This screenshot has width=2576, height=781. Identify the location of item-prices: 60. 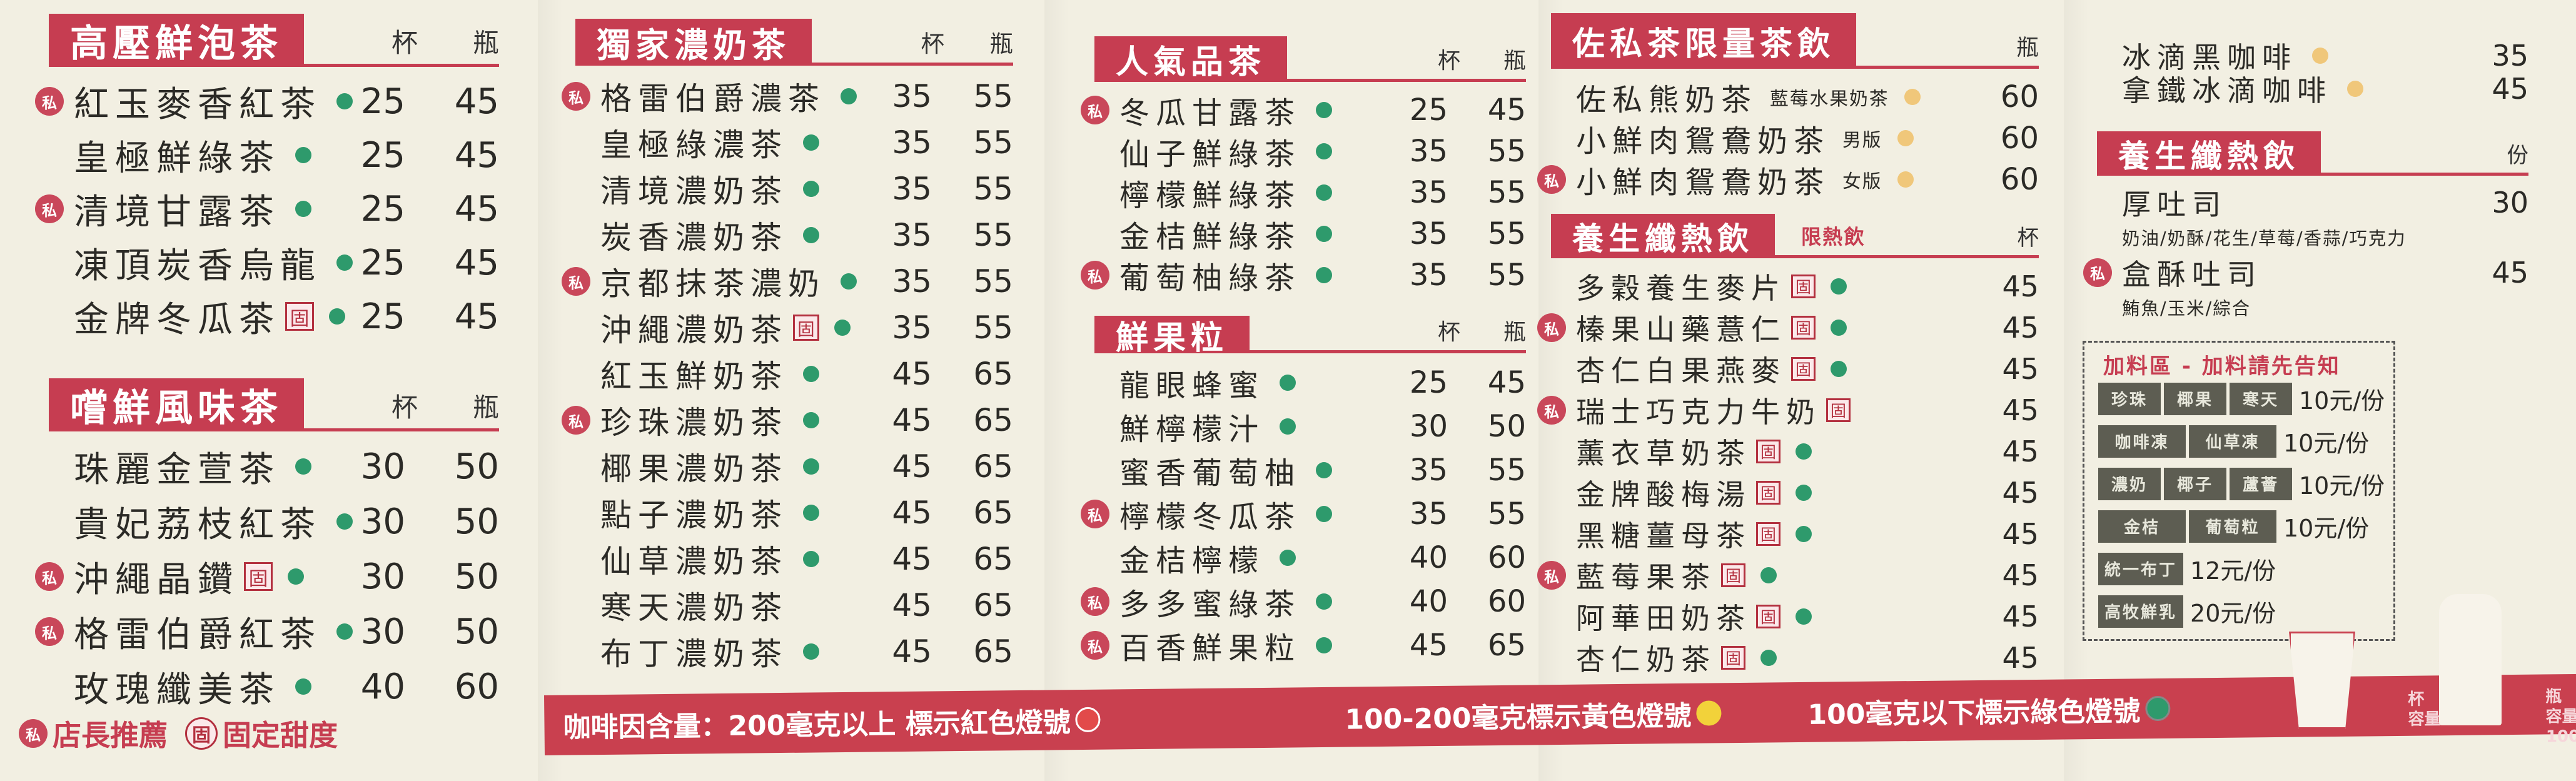
(2002, 179).